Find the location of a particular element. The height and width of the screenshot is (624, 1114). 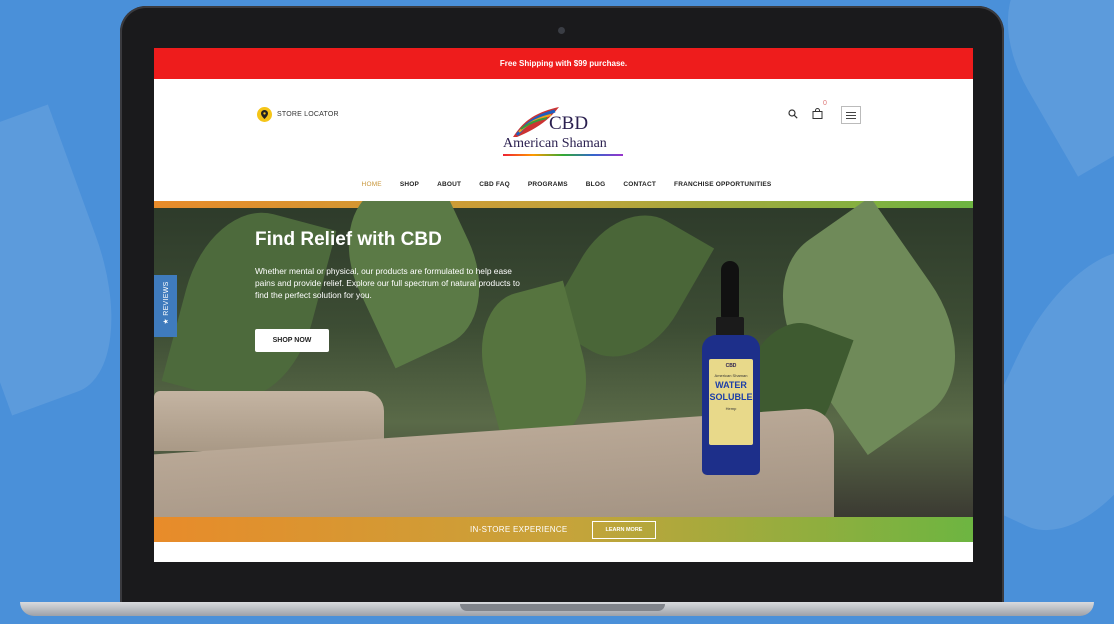

hero-title: Find Relief with CBD is located at coordinates (348, 239).